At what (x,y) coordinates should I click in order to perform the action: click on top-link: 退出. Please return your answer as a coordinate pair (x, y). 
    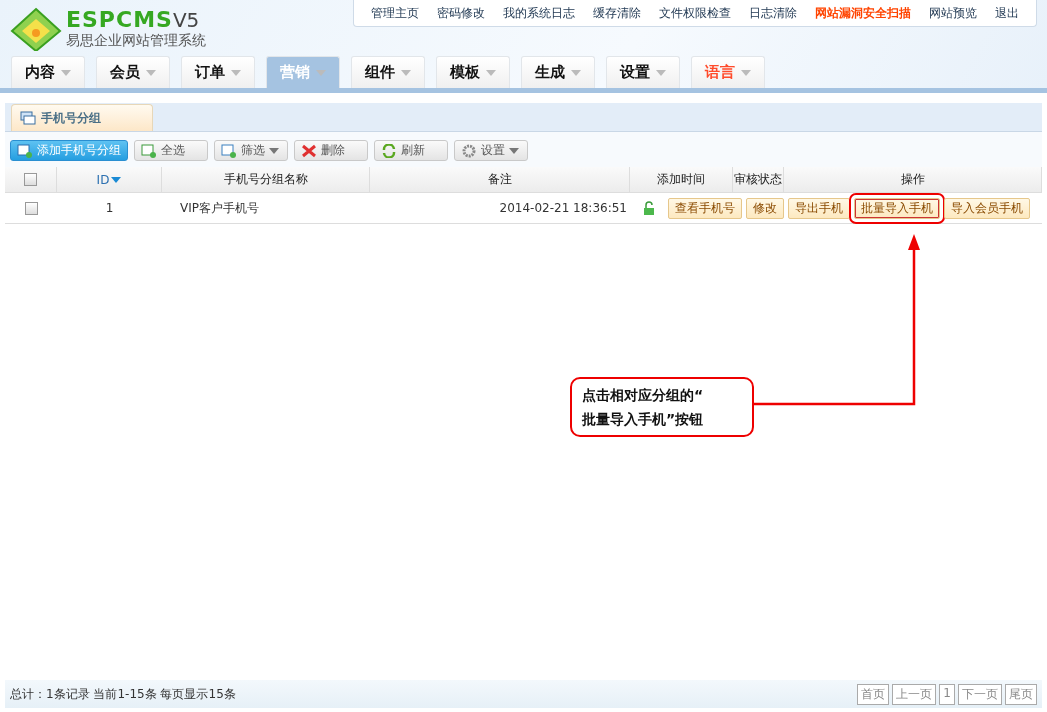
    Looking at the image, I should click on (1007, 13).